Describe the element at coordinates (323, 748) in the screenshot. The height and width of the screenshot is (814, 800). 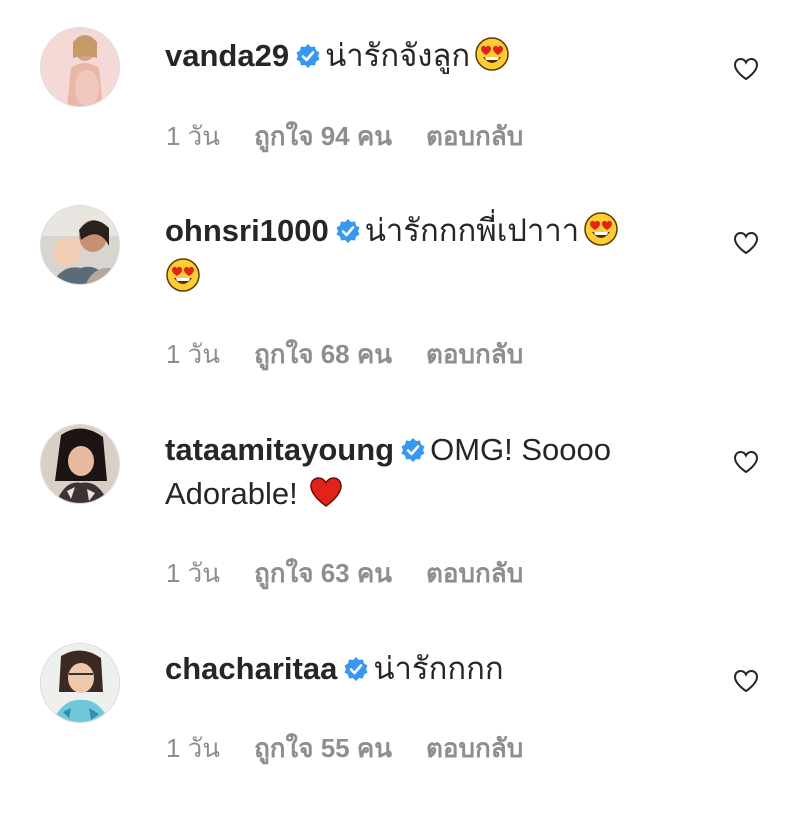
I see `likes-count: ถูกใจ 55 คน` at that location.